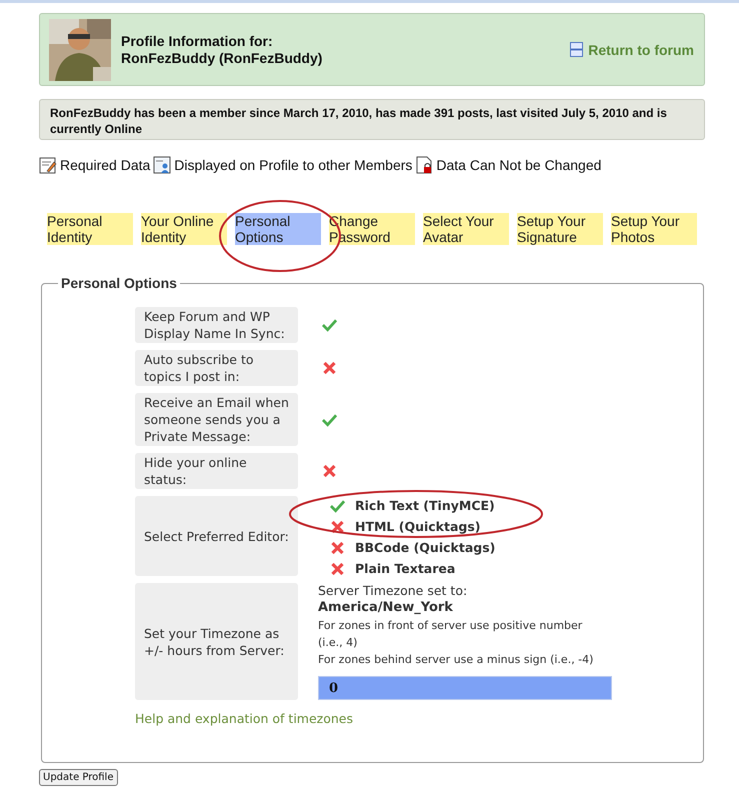 Image resolution: width=739 pixels, height=805 pixels. Describe the element at coordinates (216, 536) in the screenshot. I see `option-label: Select Preferred Editor:` at that location.